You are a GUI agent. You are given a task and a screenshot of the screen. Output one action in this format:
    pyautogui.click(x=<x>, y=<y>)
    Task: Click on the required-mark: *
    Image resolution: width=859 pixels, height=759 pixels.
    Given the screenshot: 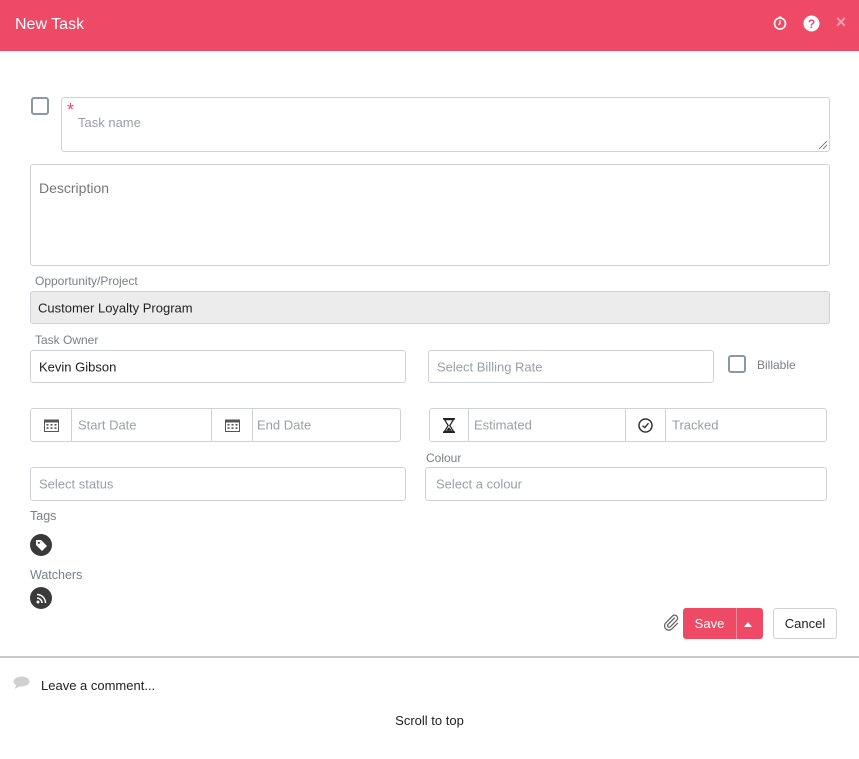 What is the action you would take?
    pyautogui.click(x=71, y=110)
    